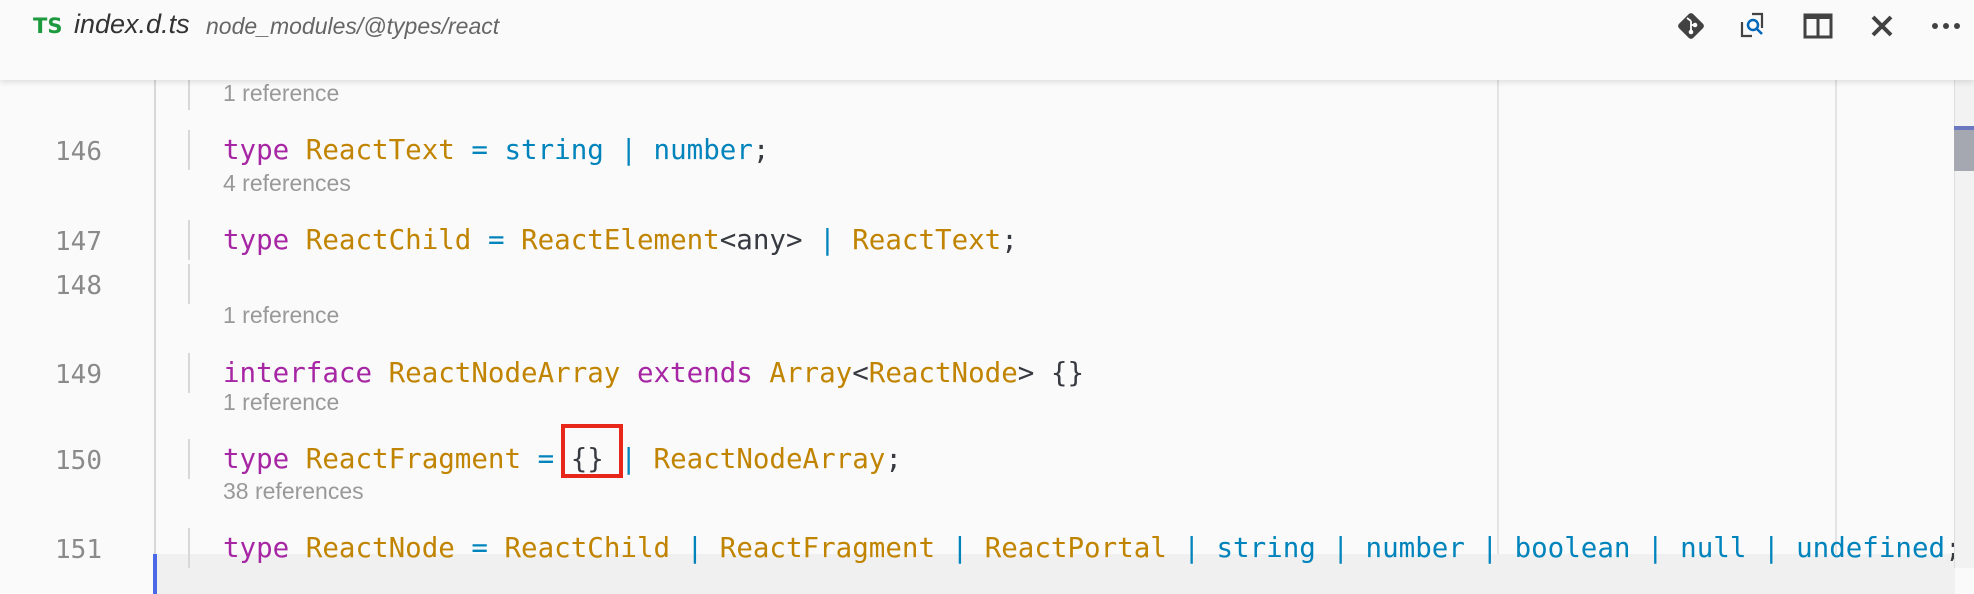  Describe the element at coordinates (293, 491) in the screenshot. I see `codelens-references: 38 references` at that location.